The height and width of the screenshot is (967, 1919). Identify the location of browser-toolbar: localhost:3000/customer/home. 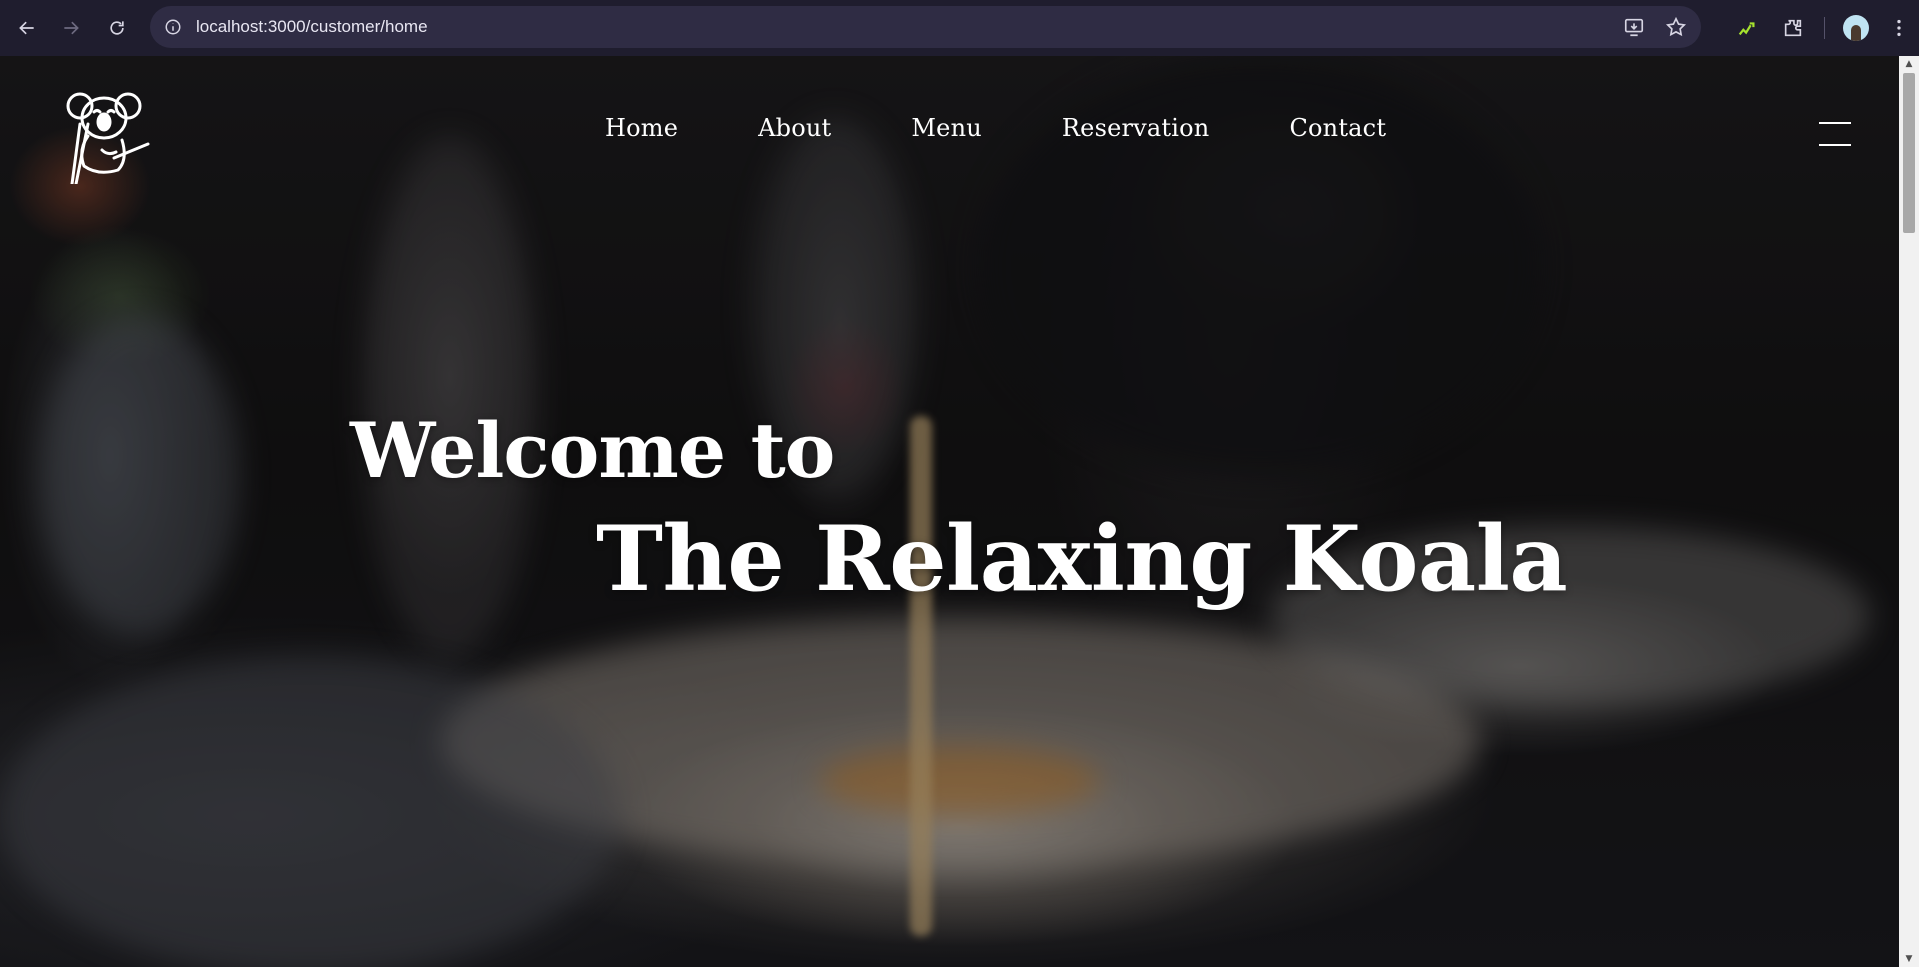
(959, 28).